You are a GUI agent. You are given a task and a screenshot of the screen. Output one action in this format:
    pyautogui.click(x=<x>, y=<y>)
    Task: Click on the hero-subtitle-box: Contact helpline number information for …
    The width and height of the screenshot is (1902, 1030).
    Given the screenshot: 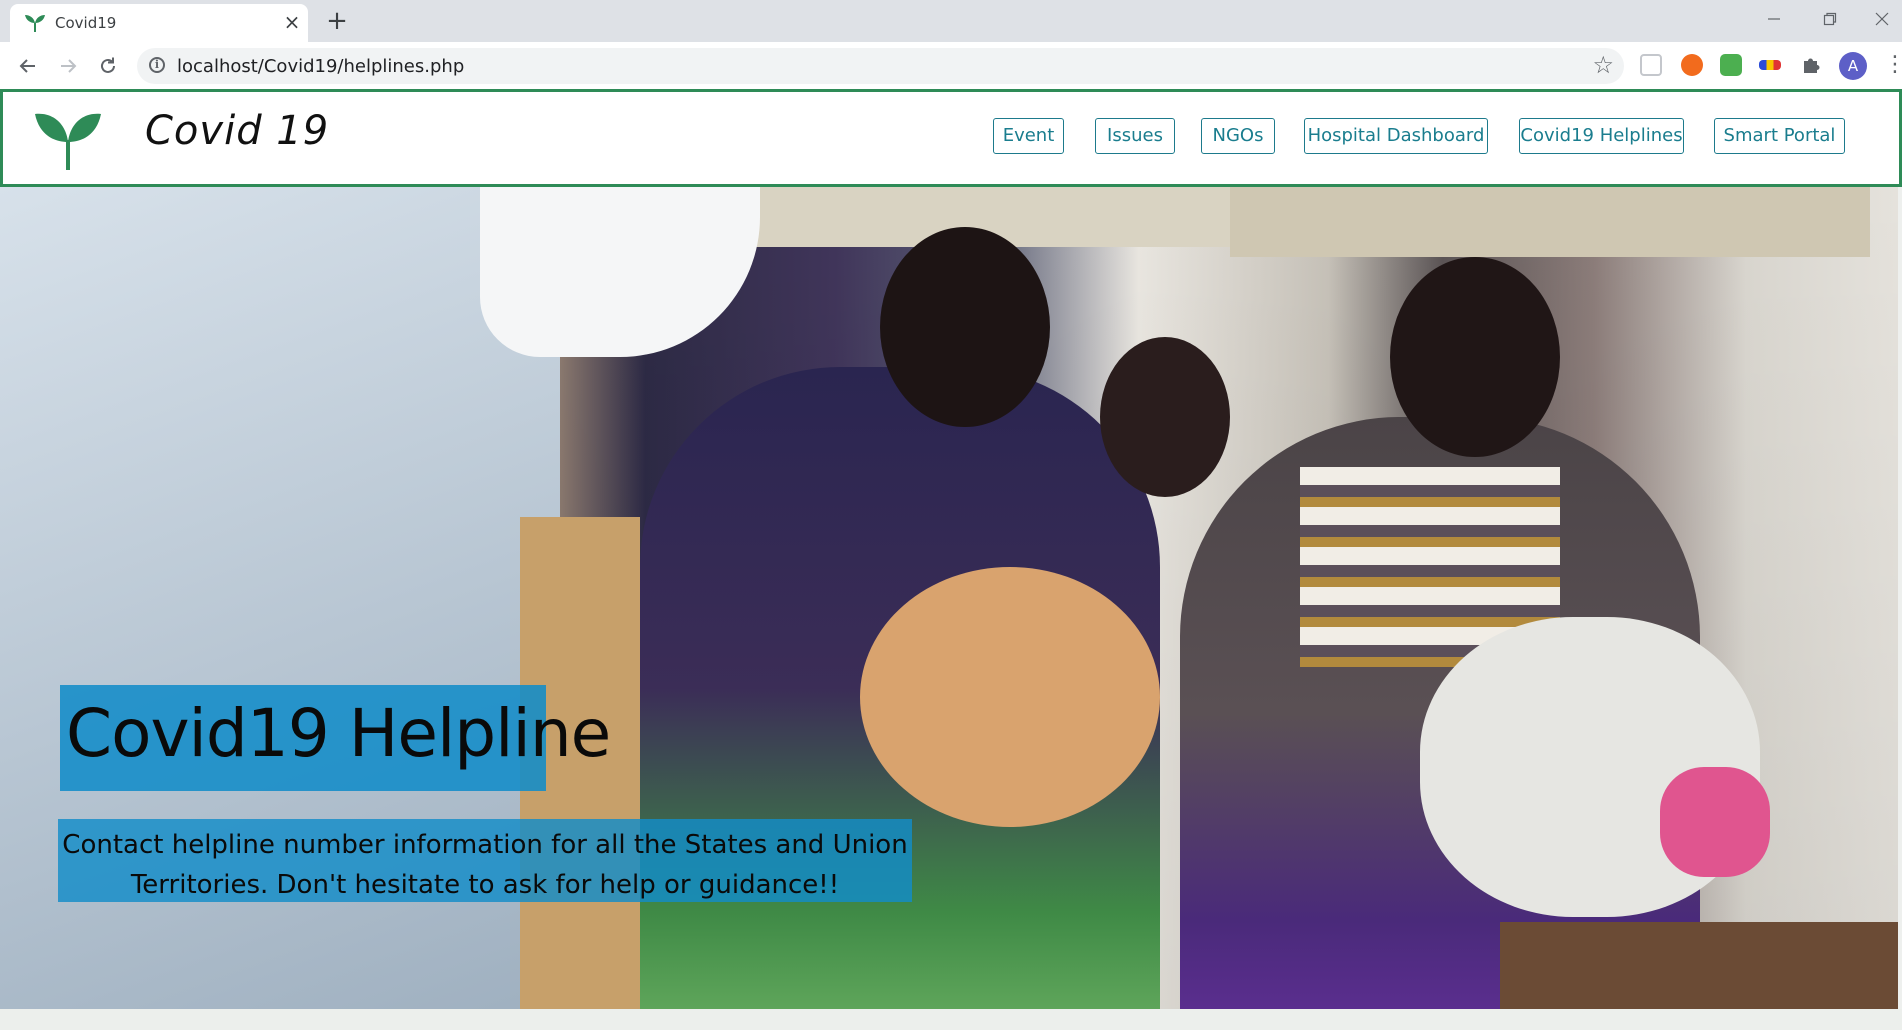 What is the action you would take?
    pyautogui.click(x=485, y=860)
    